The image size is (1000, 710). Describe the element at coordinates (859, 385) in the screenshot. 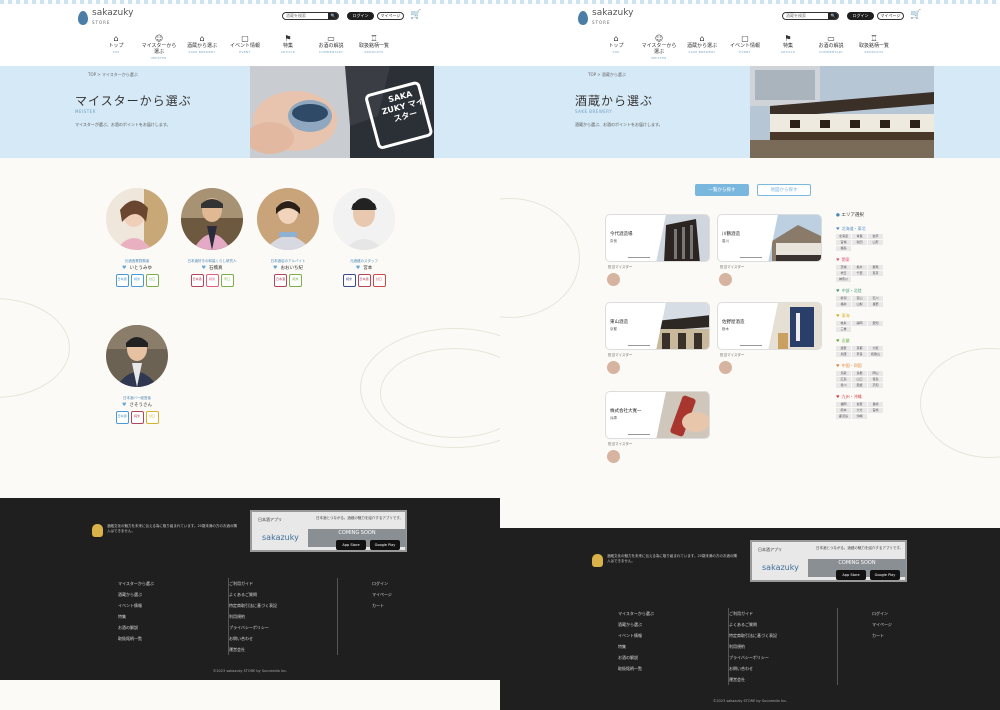

I see `prefecture-button: 愛媛` at that location.